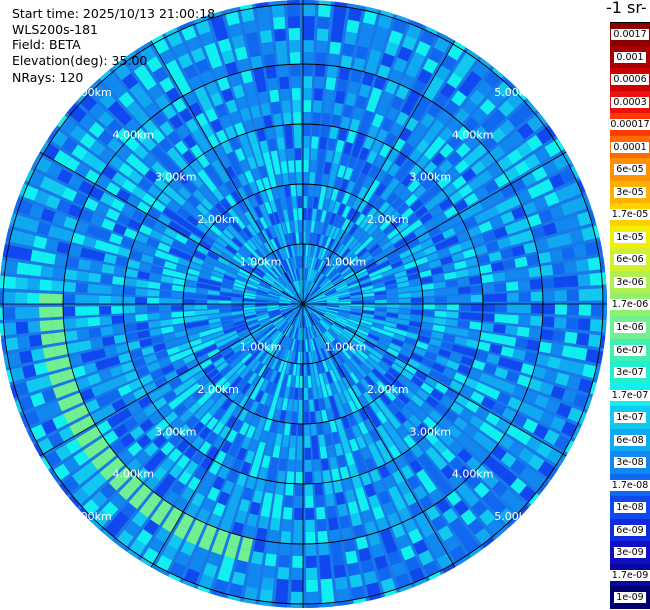  What do you see at coordinates (630, 508) in the screenshot?
I see `colorbar-step: 1e-08` at bounding box center [630, 508].